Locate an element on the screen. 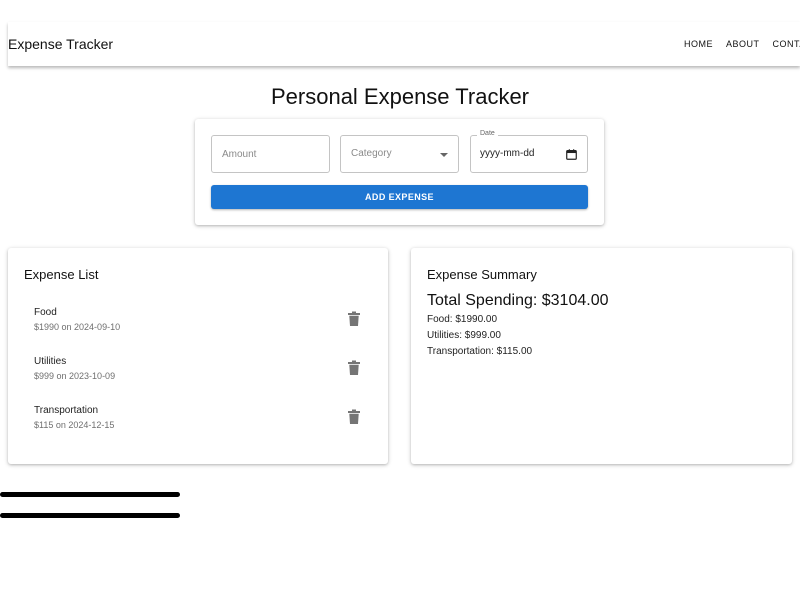  nav-contact: CONTACT is located at coordinates (786, 44).